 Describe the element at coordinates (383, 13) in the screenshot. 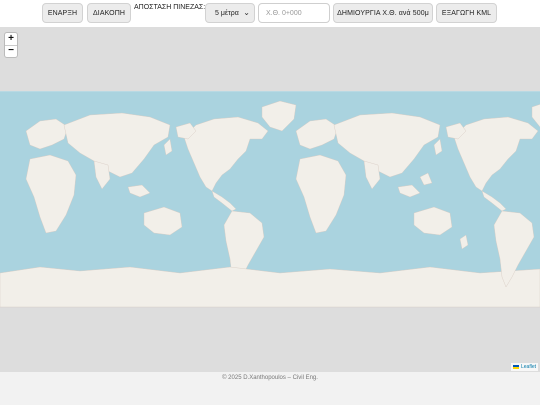

I see `create-chainage-button: ΔΗΜΙΟΥΡΓΙΑ Χ.Θ. ανά 500μ` at that location.